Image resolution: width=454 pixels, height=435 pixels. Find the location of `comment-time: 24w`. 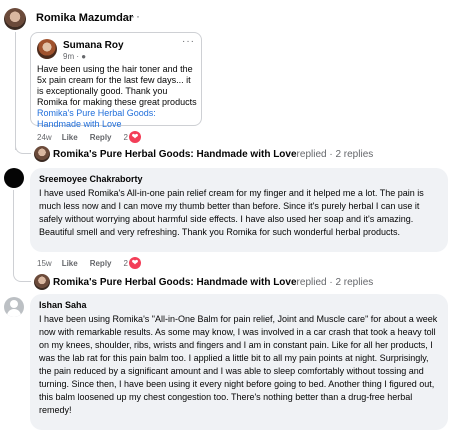

comment-time: 24w is located at coordinates (44, 137).